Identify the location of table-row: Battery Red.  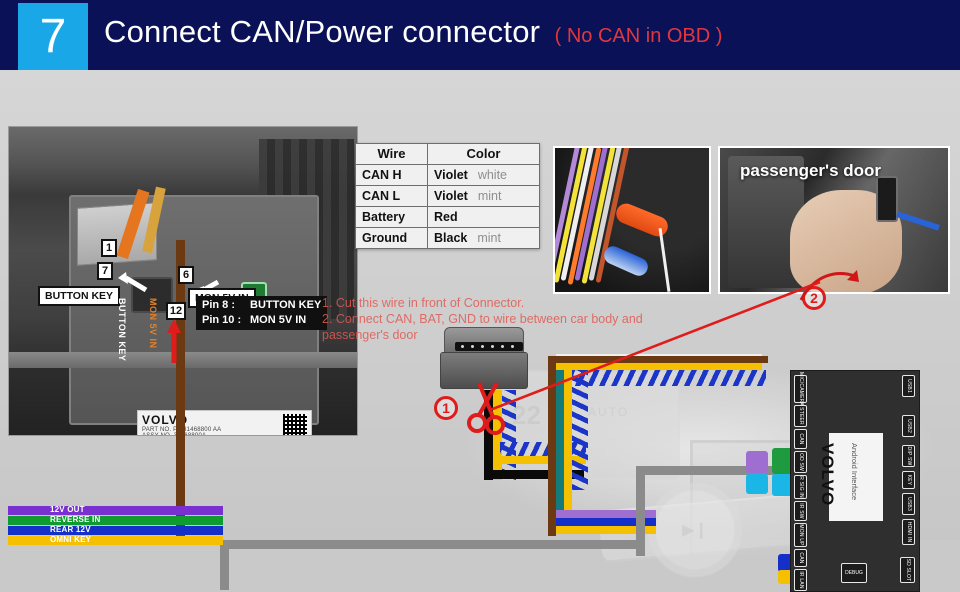
(447, 217).